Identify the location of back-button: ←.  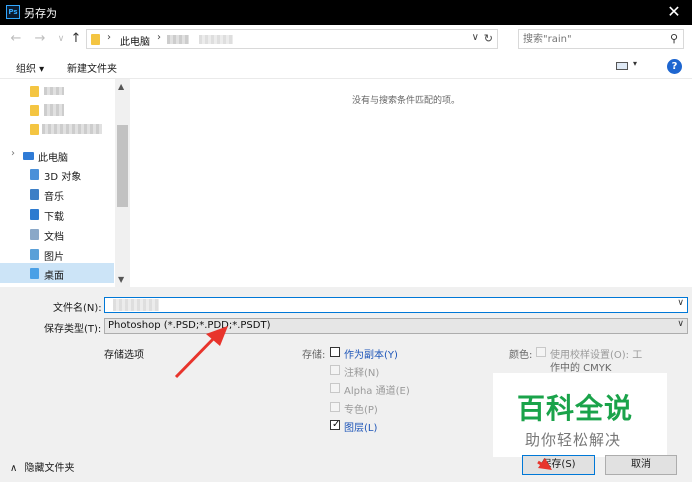
(16, 39).